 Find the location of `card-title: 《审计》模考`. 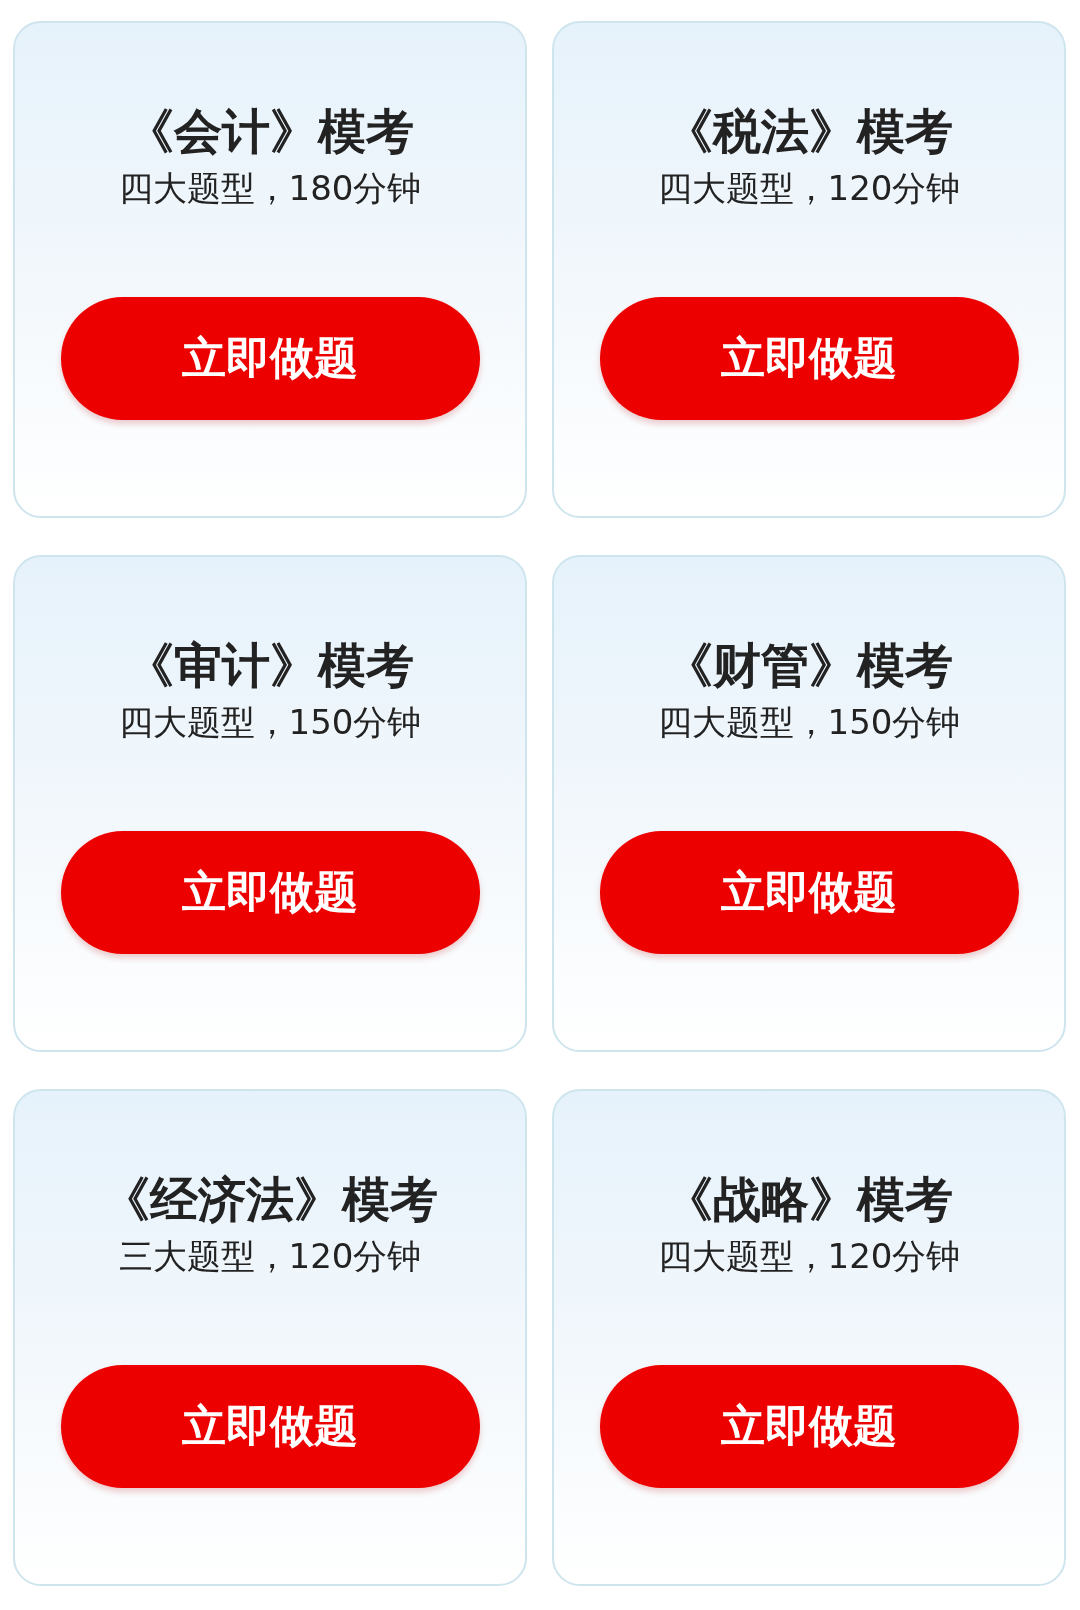

card-title: 《审计》模考 is located at coordinates (270, 665).